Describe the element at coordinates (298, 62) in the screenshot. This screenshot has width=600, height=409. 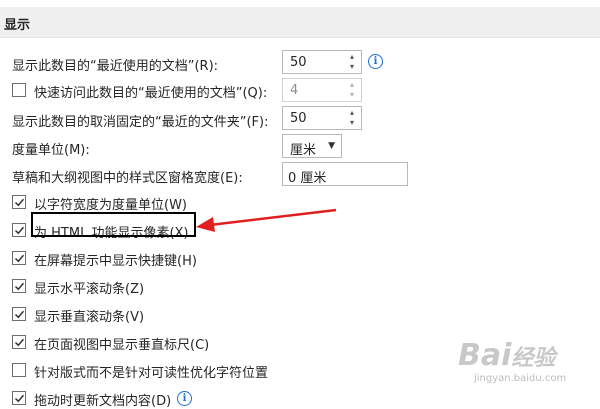
I see `recent-docs-value: 50` at that location.